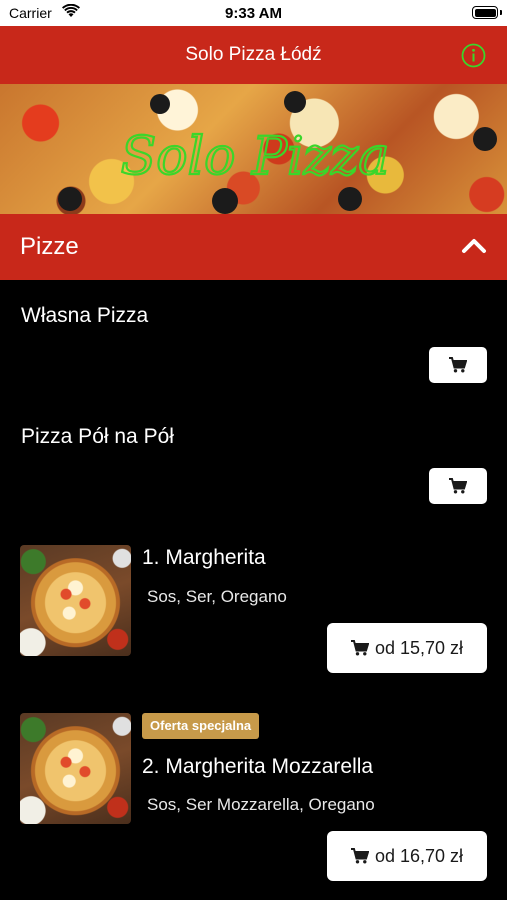  What do you see at coordinates (419, 647) in the screenshot?
I see `price-label: od 15,70 zł` at bounding box center [419, 647].